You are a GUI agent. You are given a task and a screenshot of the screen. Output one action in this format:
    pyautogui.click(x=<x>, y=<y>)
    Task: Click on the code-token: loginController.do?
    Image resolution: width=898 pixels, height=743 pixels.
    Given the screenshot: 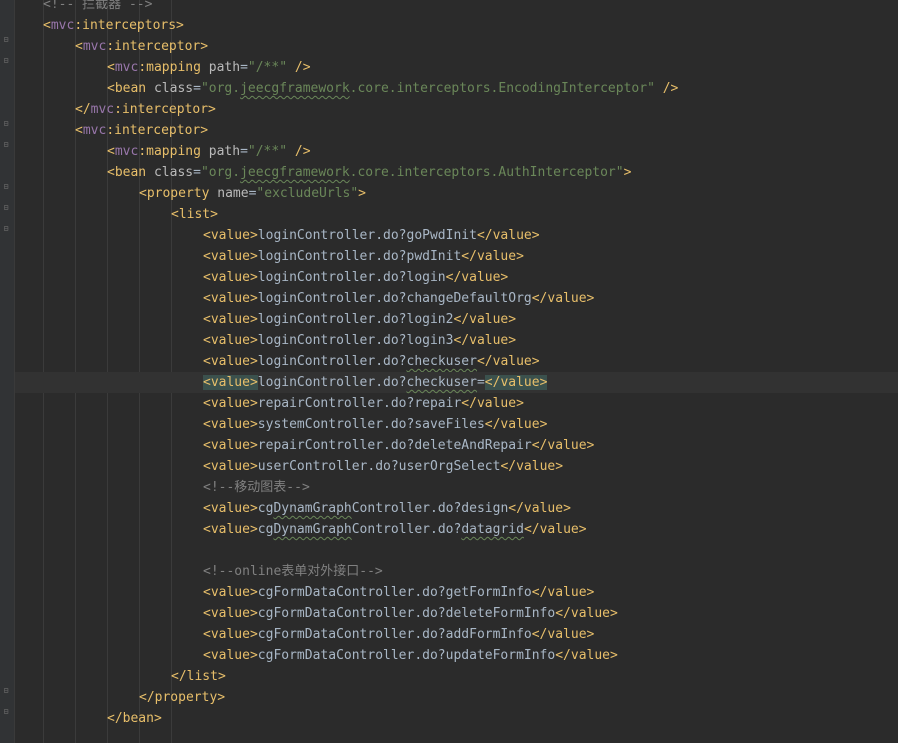 What is the action you would take?
    pyautogui.click(x=332, y=361)
    